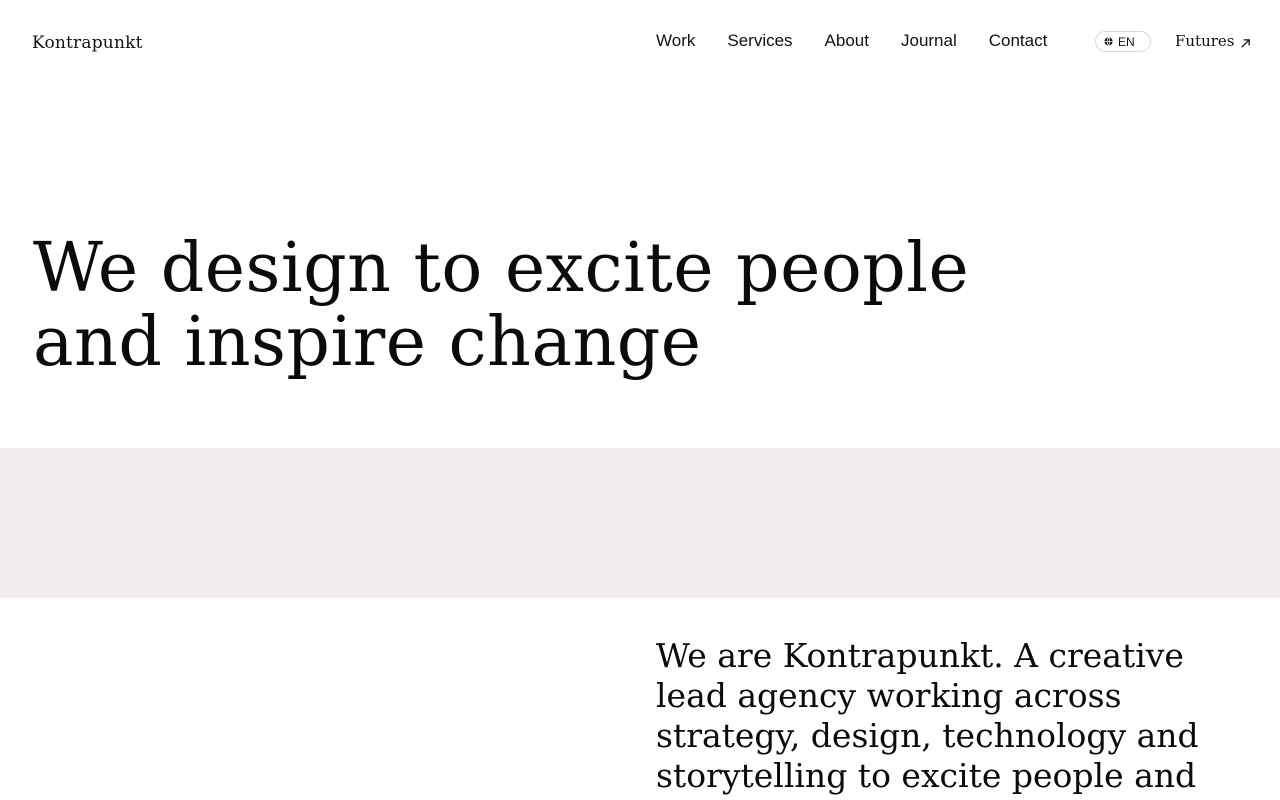 Image resolution: width=1280 pixels, height=800 pixels. I want to click on nav-item-work: Work, so click(675, 41).